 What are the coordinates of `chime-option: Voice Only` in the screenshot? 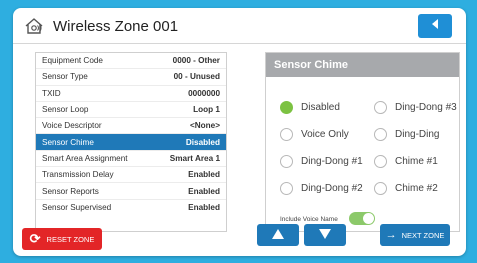 It's located at (314, 134).